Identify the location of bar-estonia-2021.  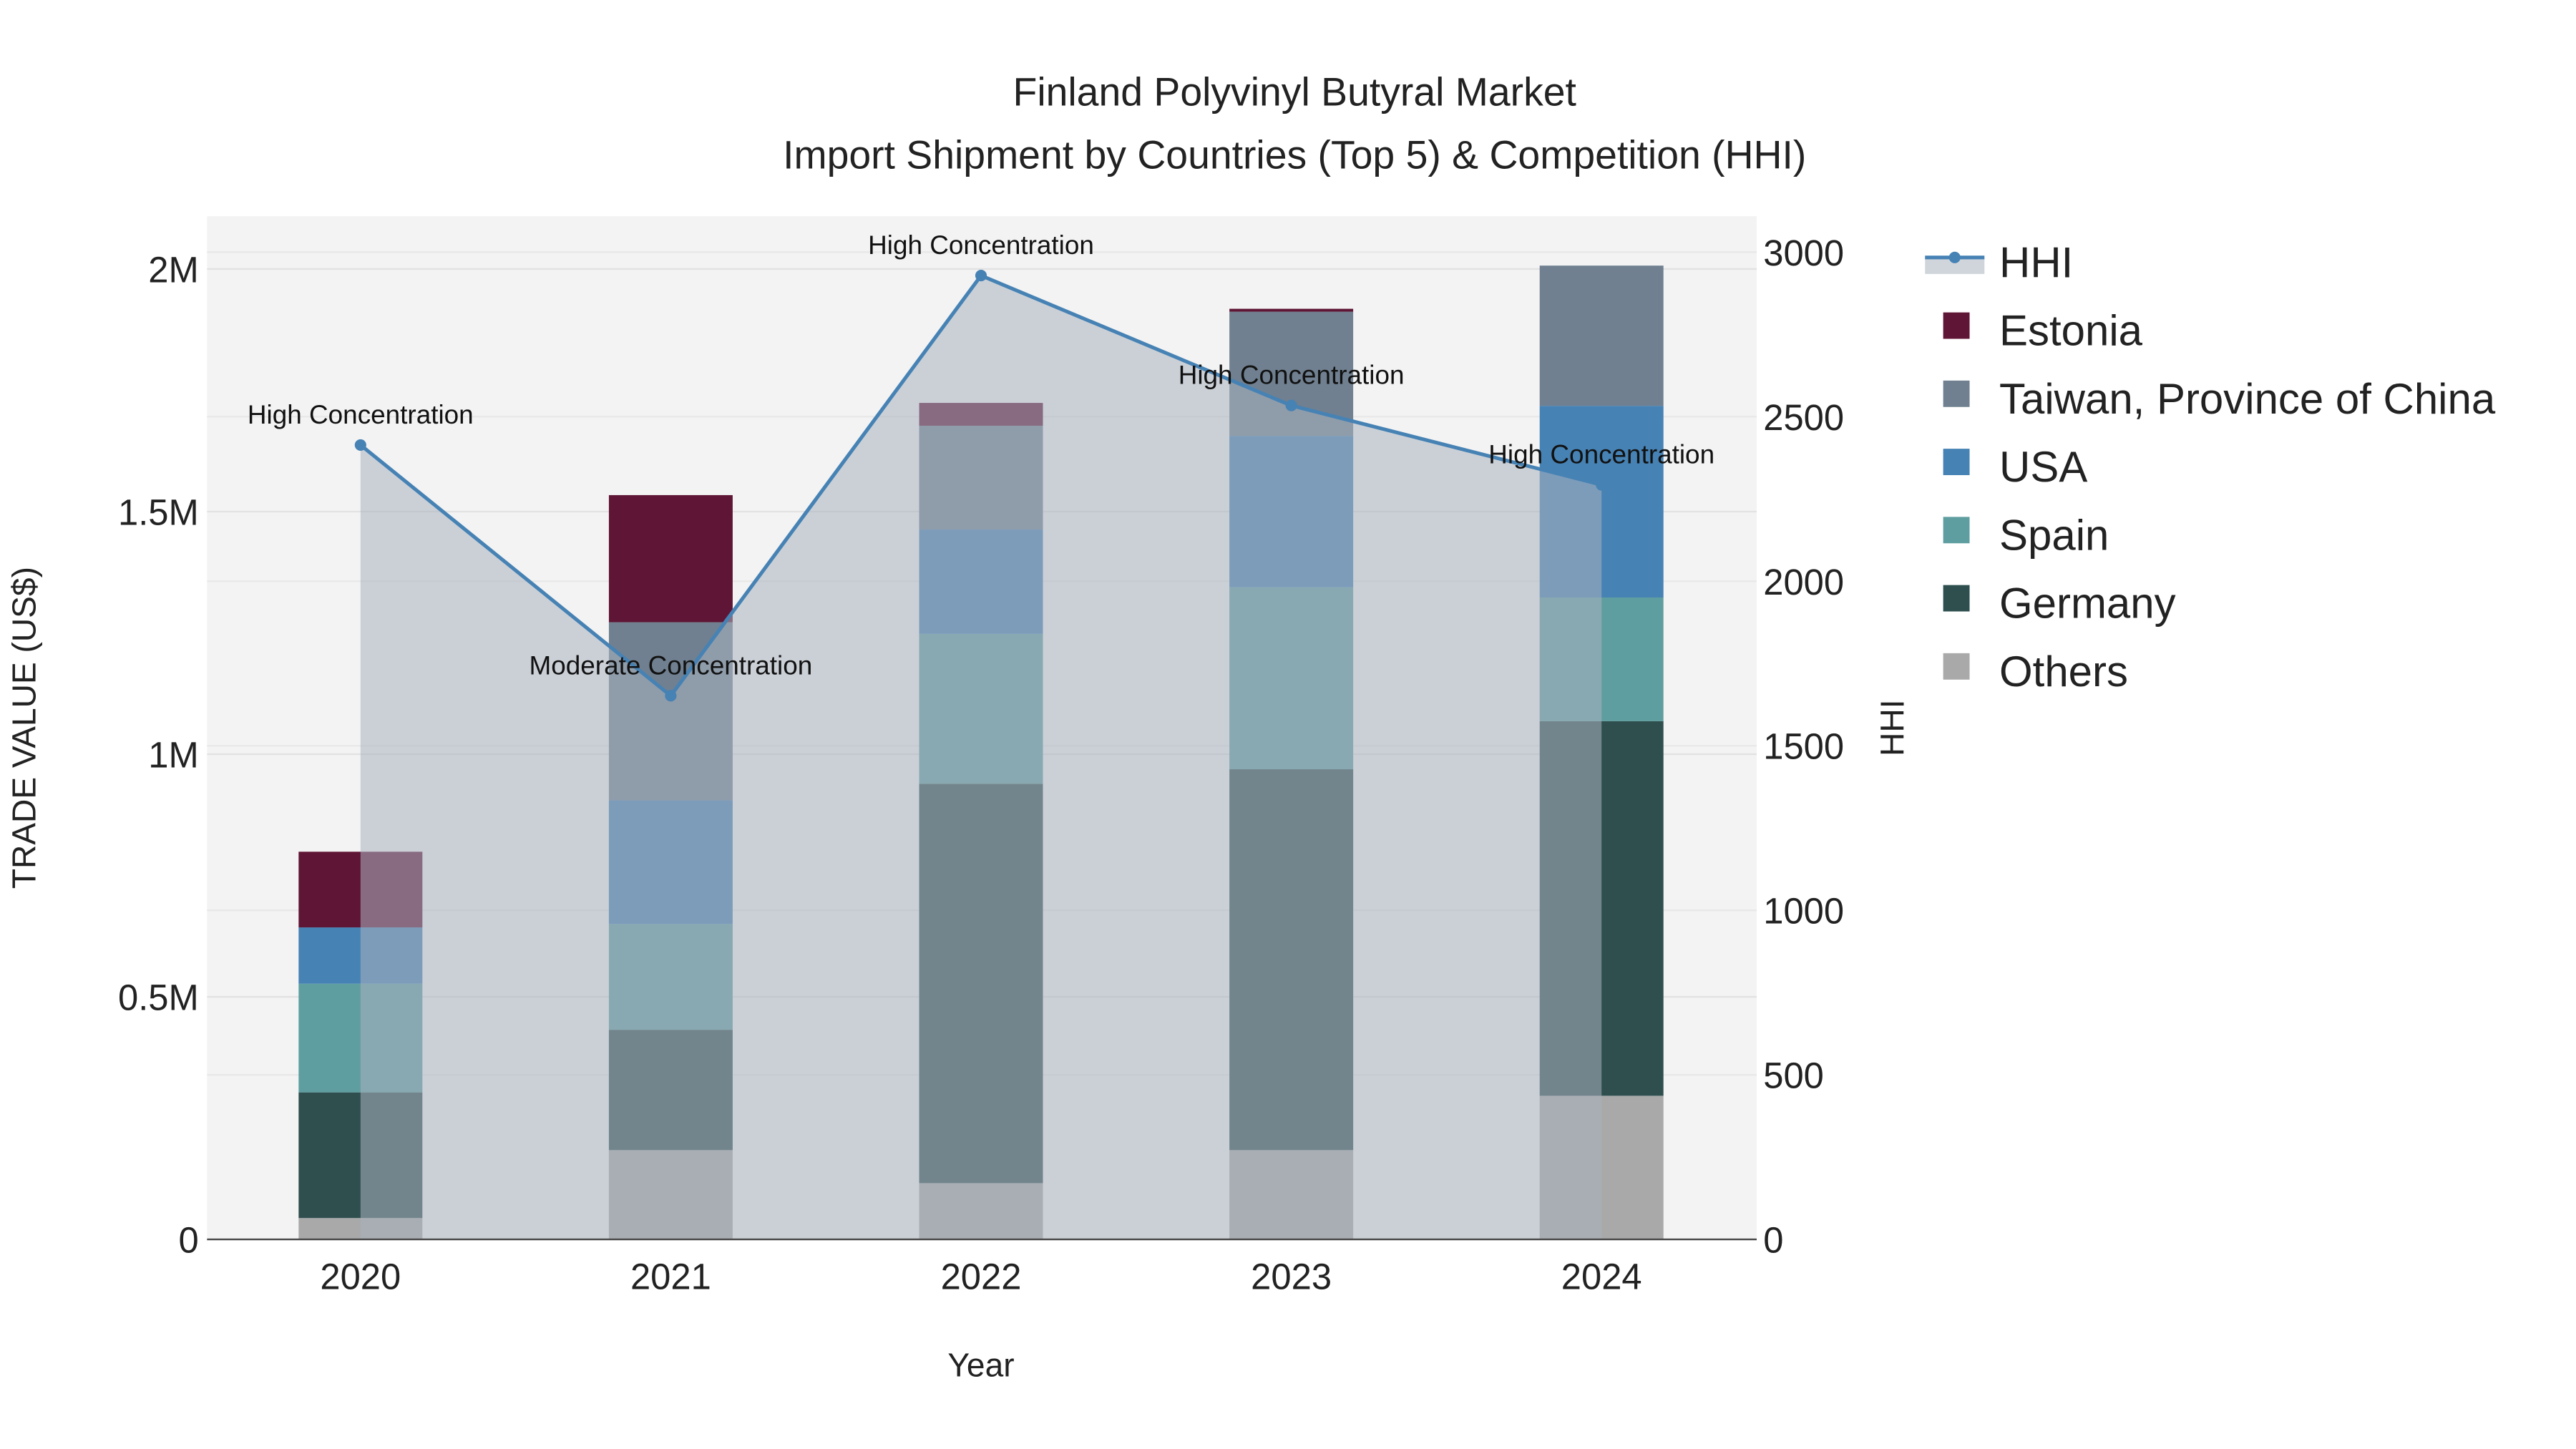
(670, 558).